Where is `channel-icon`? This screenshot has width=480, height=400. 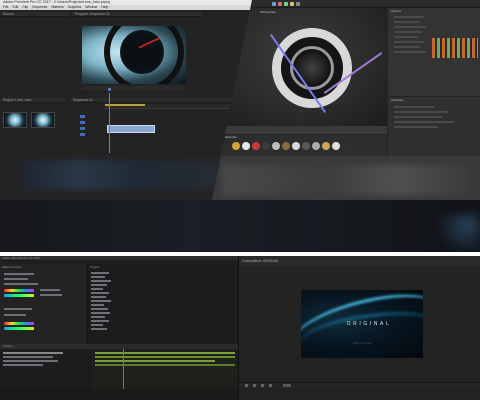
channel-icon is located at coordinates (270, 385).